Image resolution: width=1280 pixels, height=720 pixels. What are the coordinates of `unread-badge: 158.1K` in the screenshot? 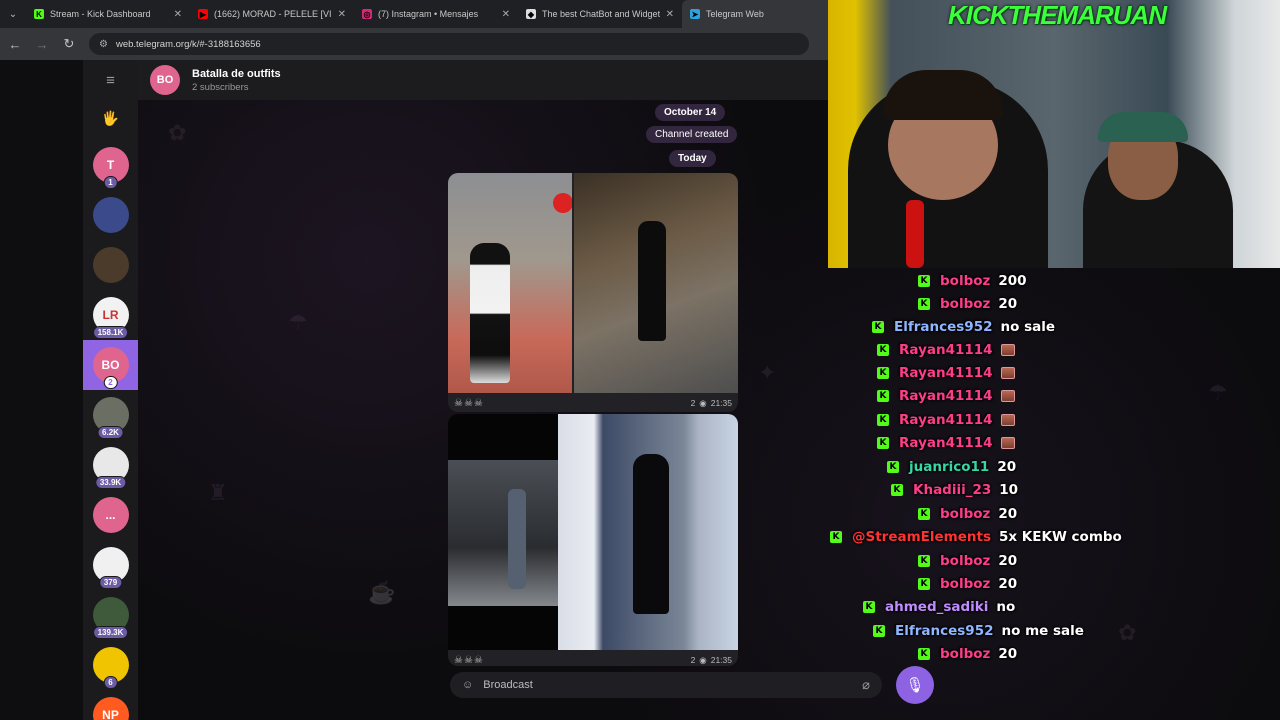 It's located at (110, 332).